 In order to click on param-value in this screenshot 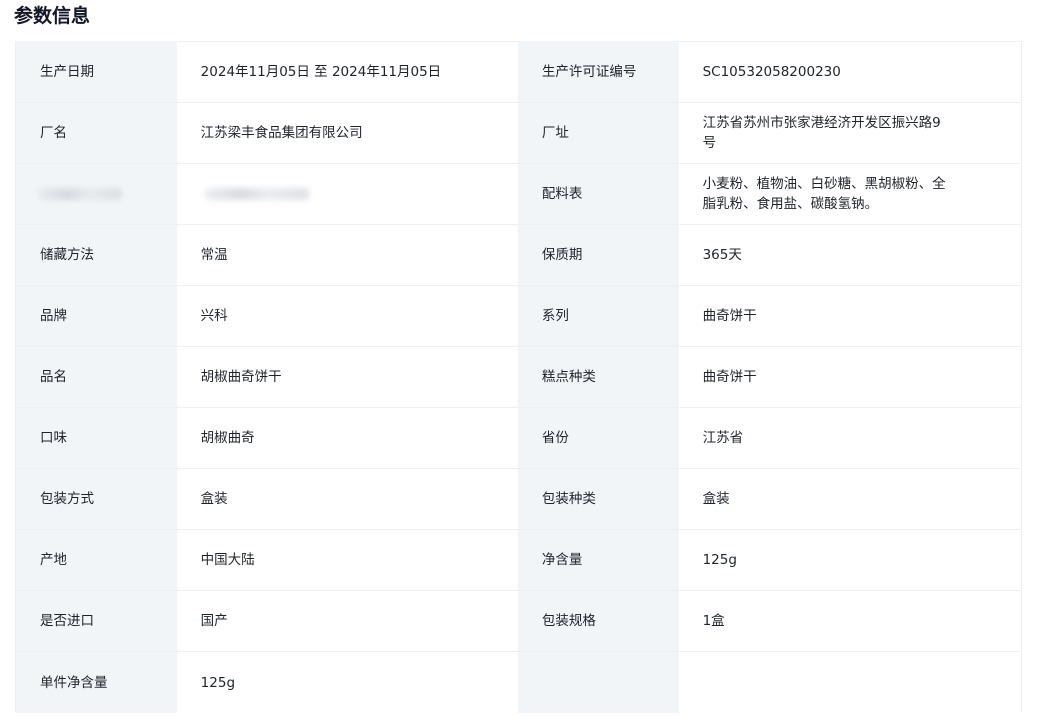, I will do `click(849, 682)`.